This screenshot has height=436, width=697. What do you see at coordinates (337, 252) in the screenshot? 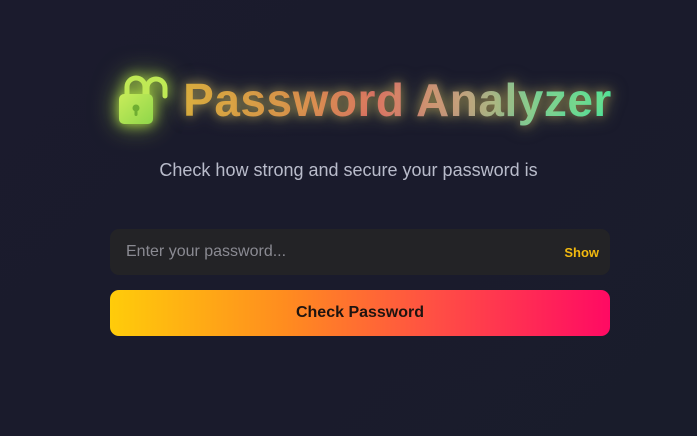
I see `password-input` at bounding box center [337, 252].